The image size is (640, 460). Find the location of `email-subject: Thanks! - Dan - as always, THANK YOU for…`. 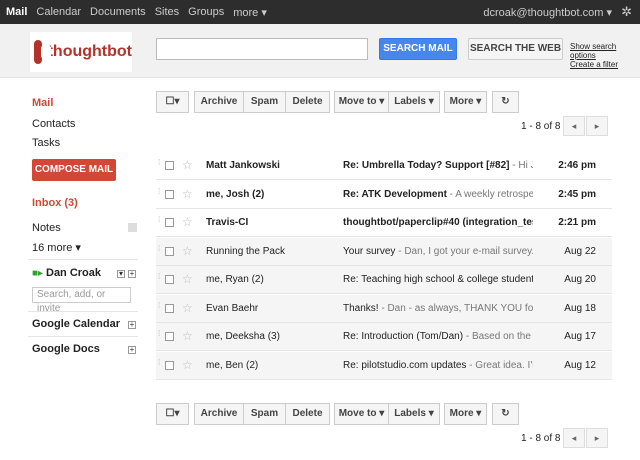

email-subject: Thanks! - Dan - as always, THANK YOU for… is located at coordinates (438, 308).